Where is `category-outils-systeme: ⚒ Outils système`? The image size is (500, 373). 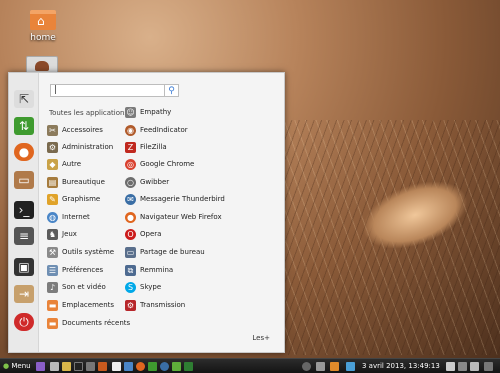
category-outils-systeme: ⚒ Outils système is located at coordinates (80, 252).